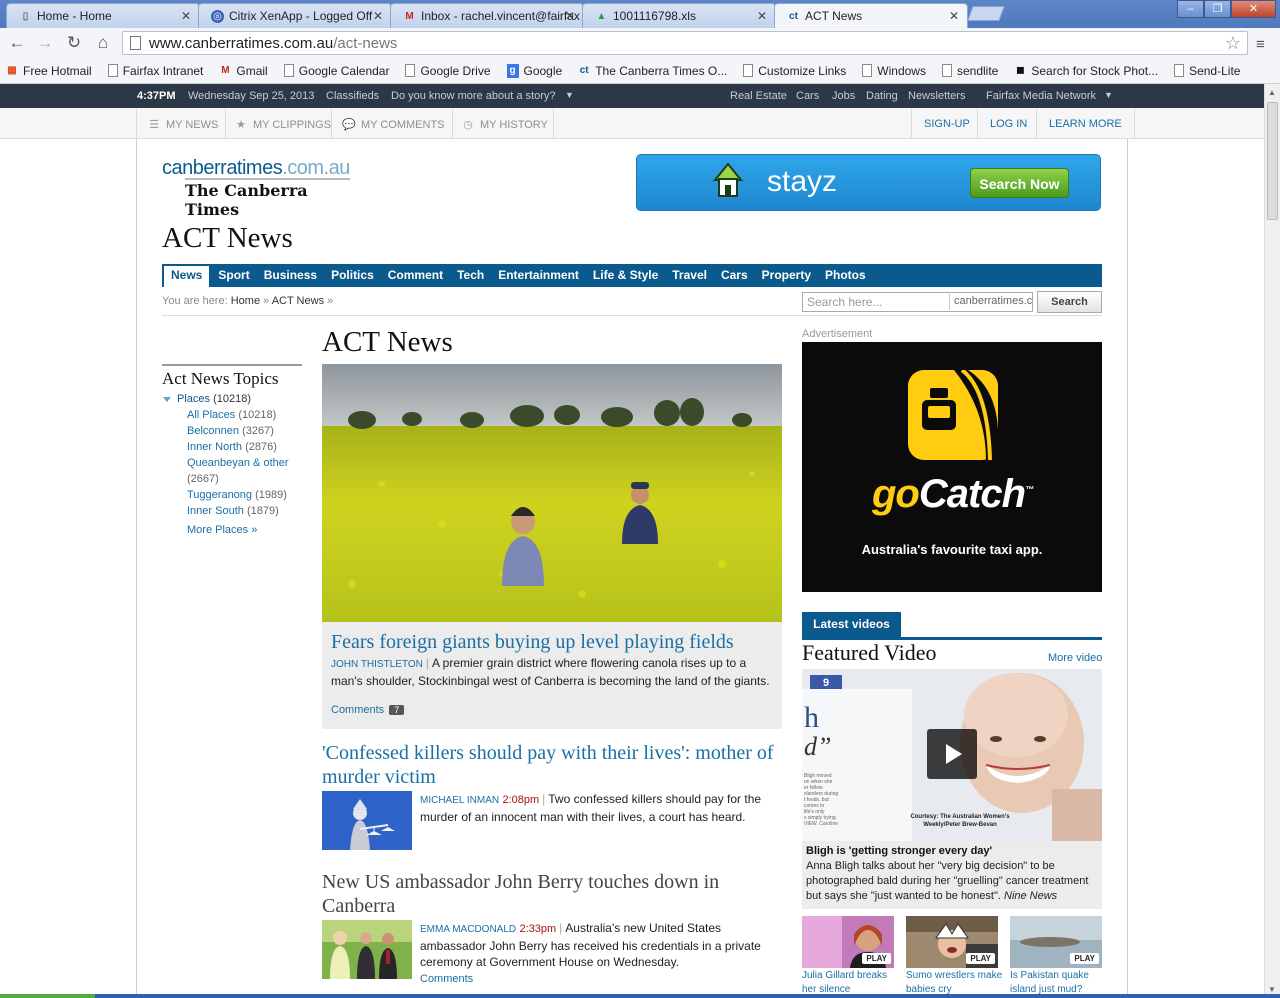 The height and width of the screenshot is (998, 1280). I want to click on scrollbar-thumb, so click(1272, 161).